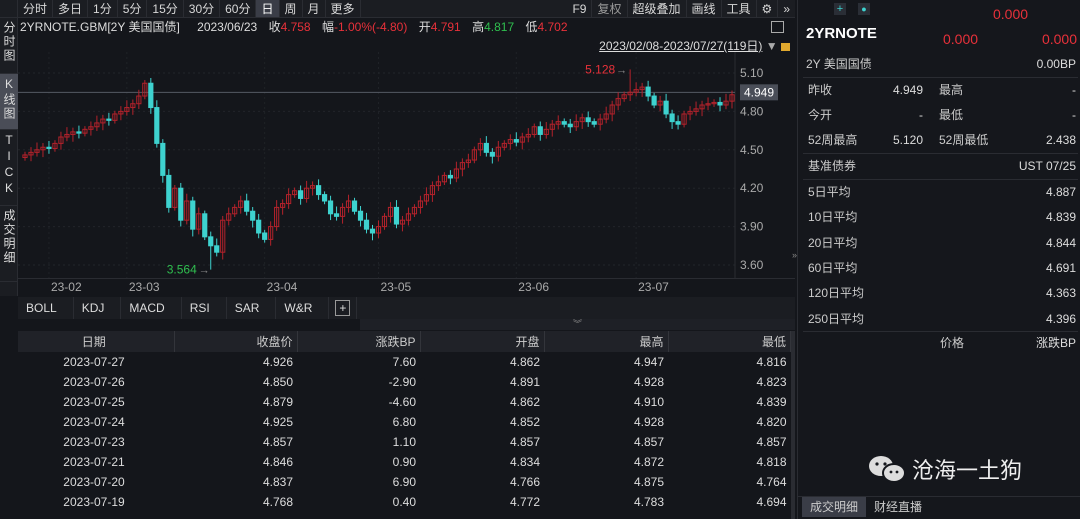 This screenshot has width=1080, height=519. What do you see at coordinates (370, 27) in the screenshot?
I see `change-value: -1.00%(-4.80)` at bounding box center [370, 27].